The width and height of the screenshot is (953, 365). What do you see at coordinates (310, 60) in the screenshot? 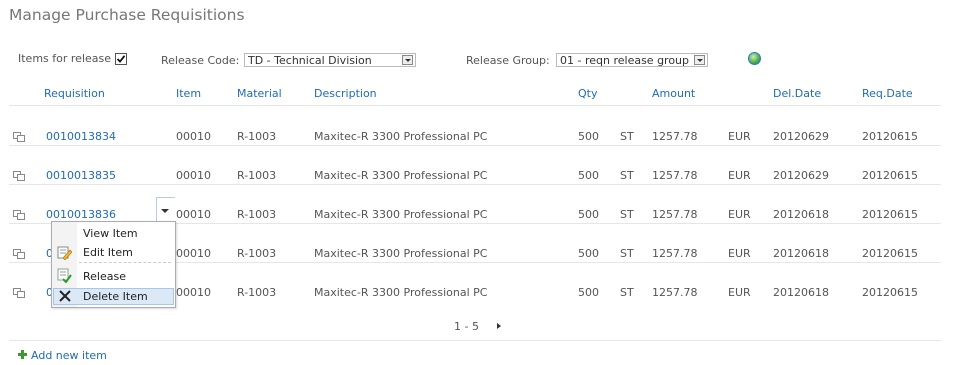
I see `release-code-value: TD - Technical Division` at bounding box center [310, 60].